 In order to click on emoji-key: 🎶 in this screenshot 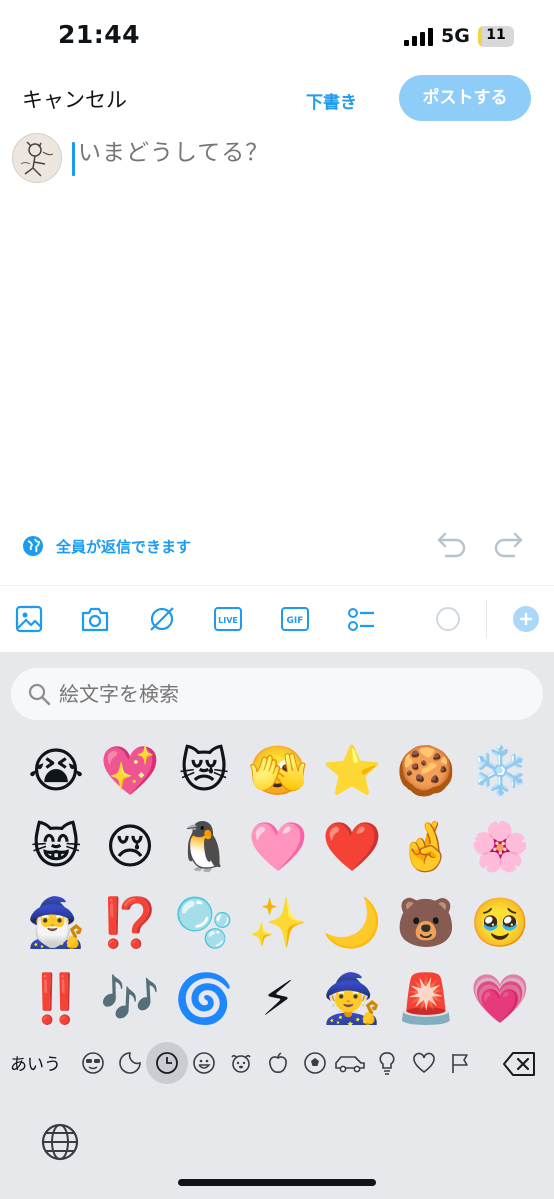, I will do `click(130, 999)`.